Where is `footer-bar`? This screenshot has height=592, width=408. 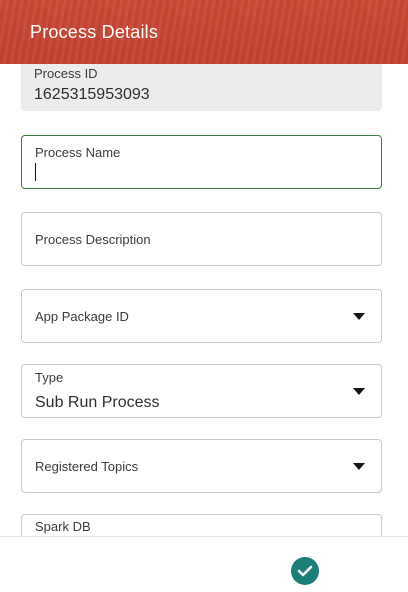 footer-bar is located at coordinates (204, 564).